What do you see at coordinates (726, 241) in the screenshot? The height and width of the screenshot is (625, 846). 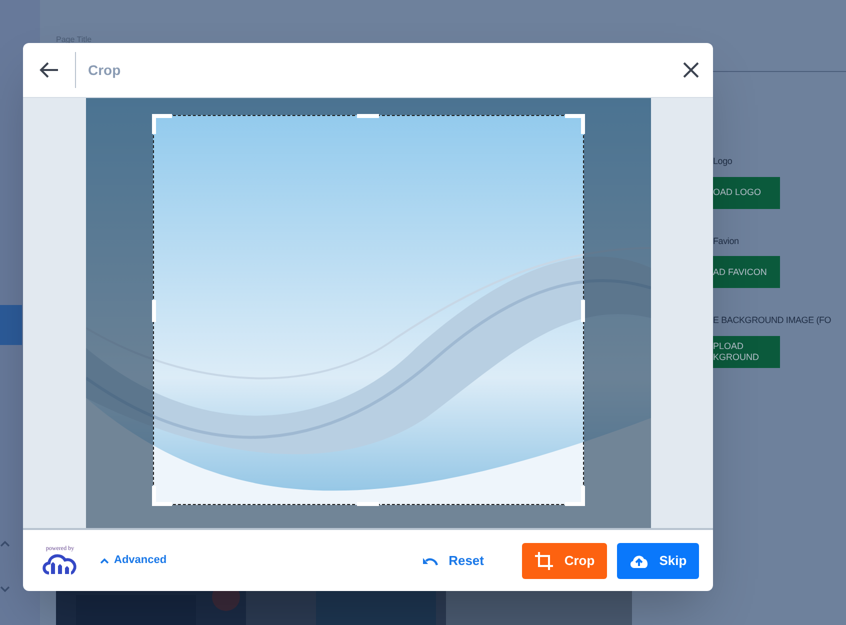 I see `setting-label: Favion` at bounding box center [726, 241].